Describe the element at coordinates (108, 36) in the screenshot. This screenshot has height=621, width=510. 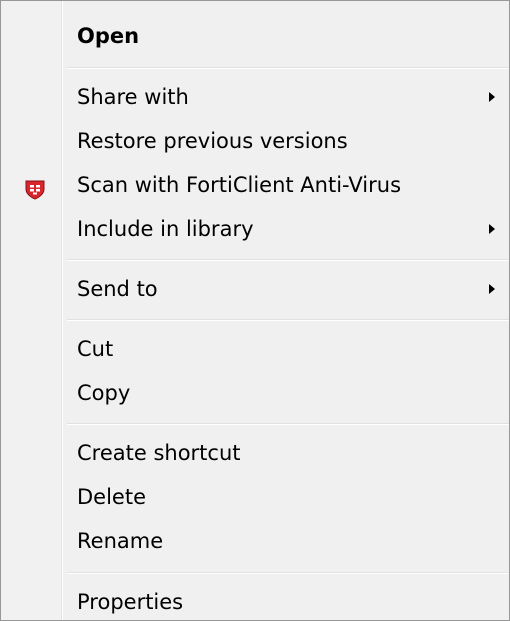
I see `menu-item-label: Open` at that location.